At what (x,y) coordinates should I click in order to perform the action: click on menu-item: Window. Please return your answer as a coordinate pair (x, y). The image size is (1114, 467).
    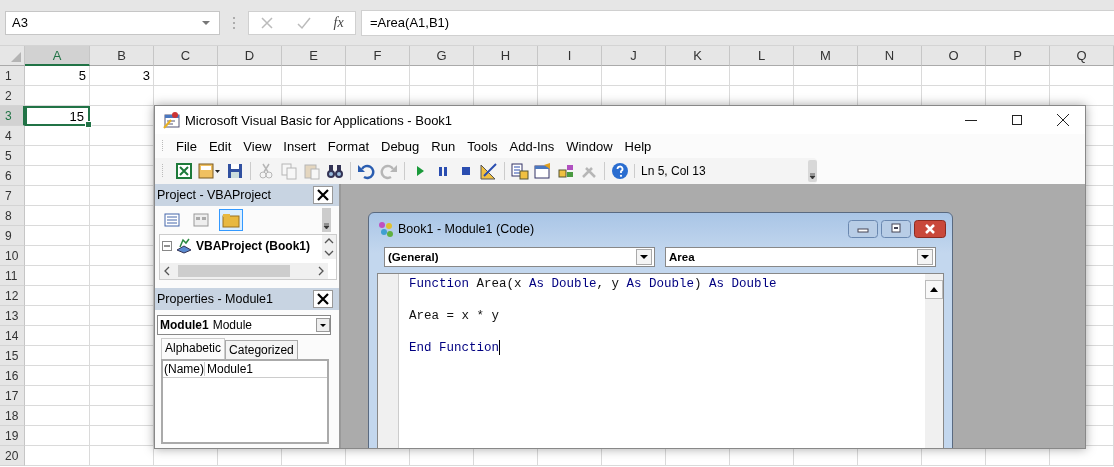
    Looking at the image, I should click on (589, 146).